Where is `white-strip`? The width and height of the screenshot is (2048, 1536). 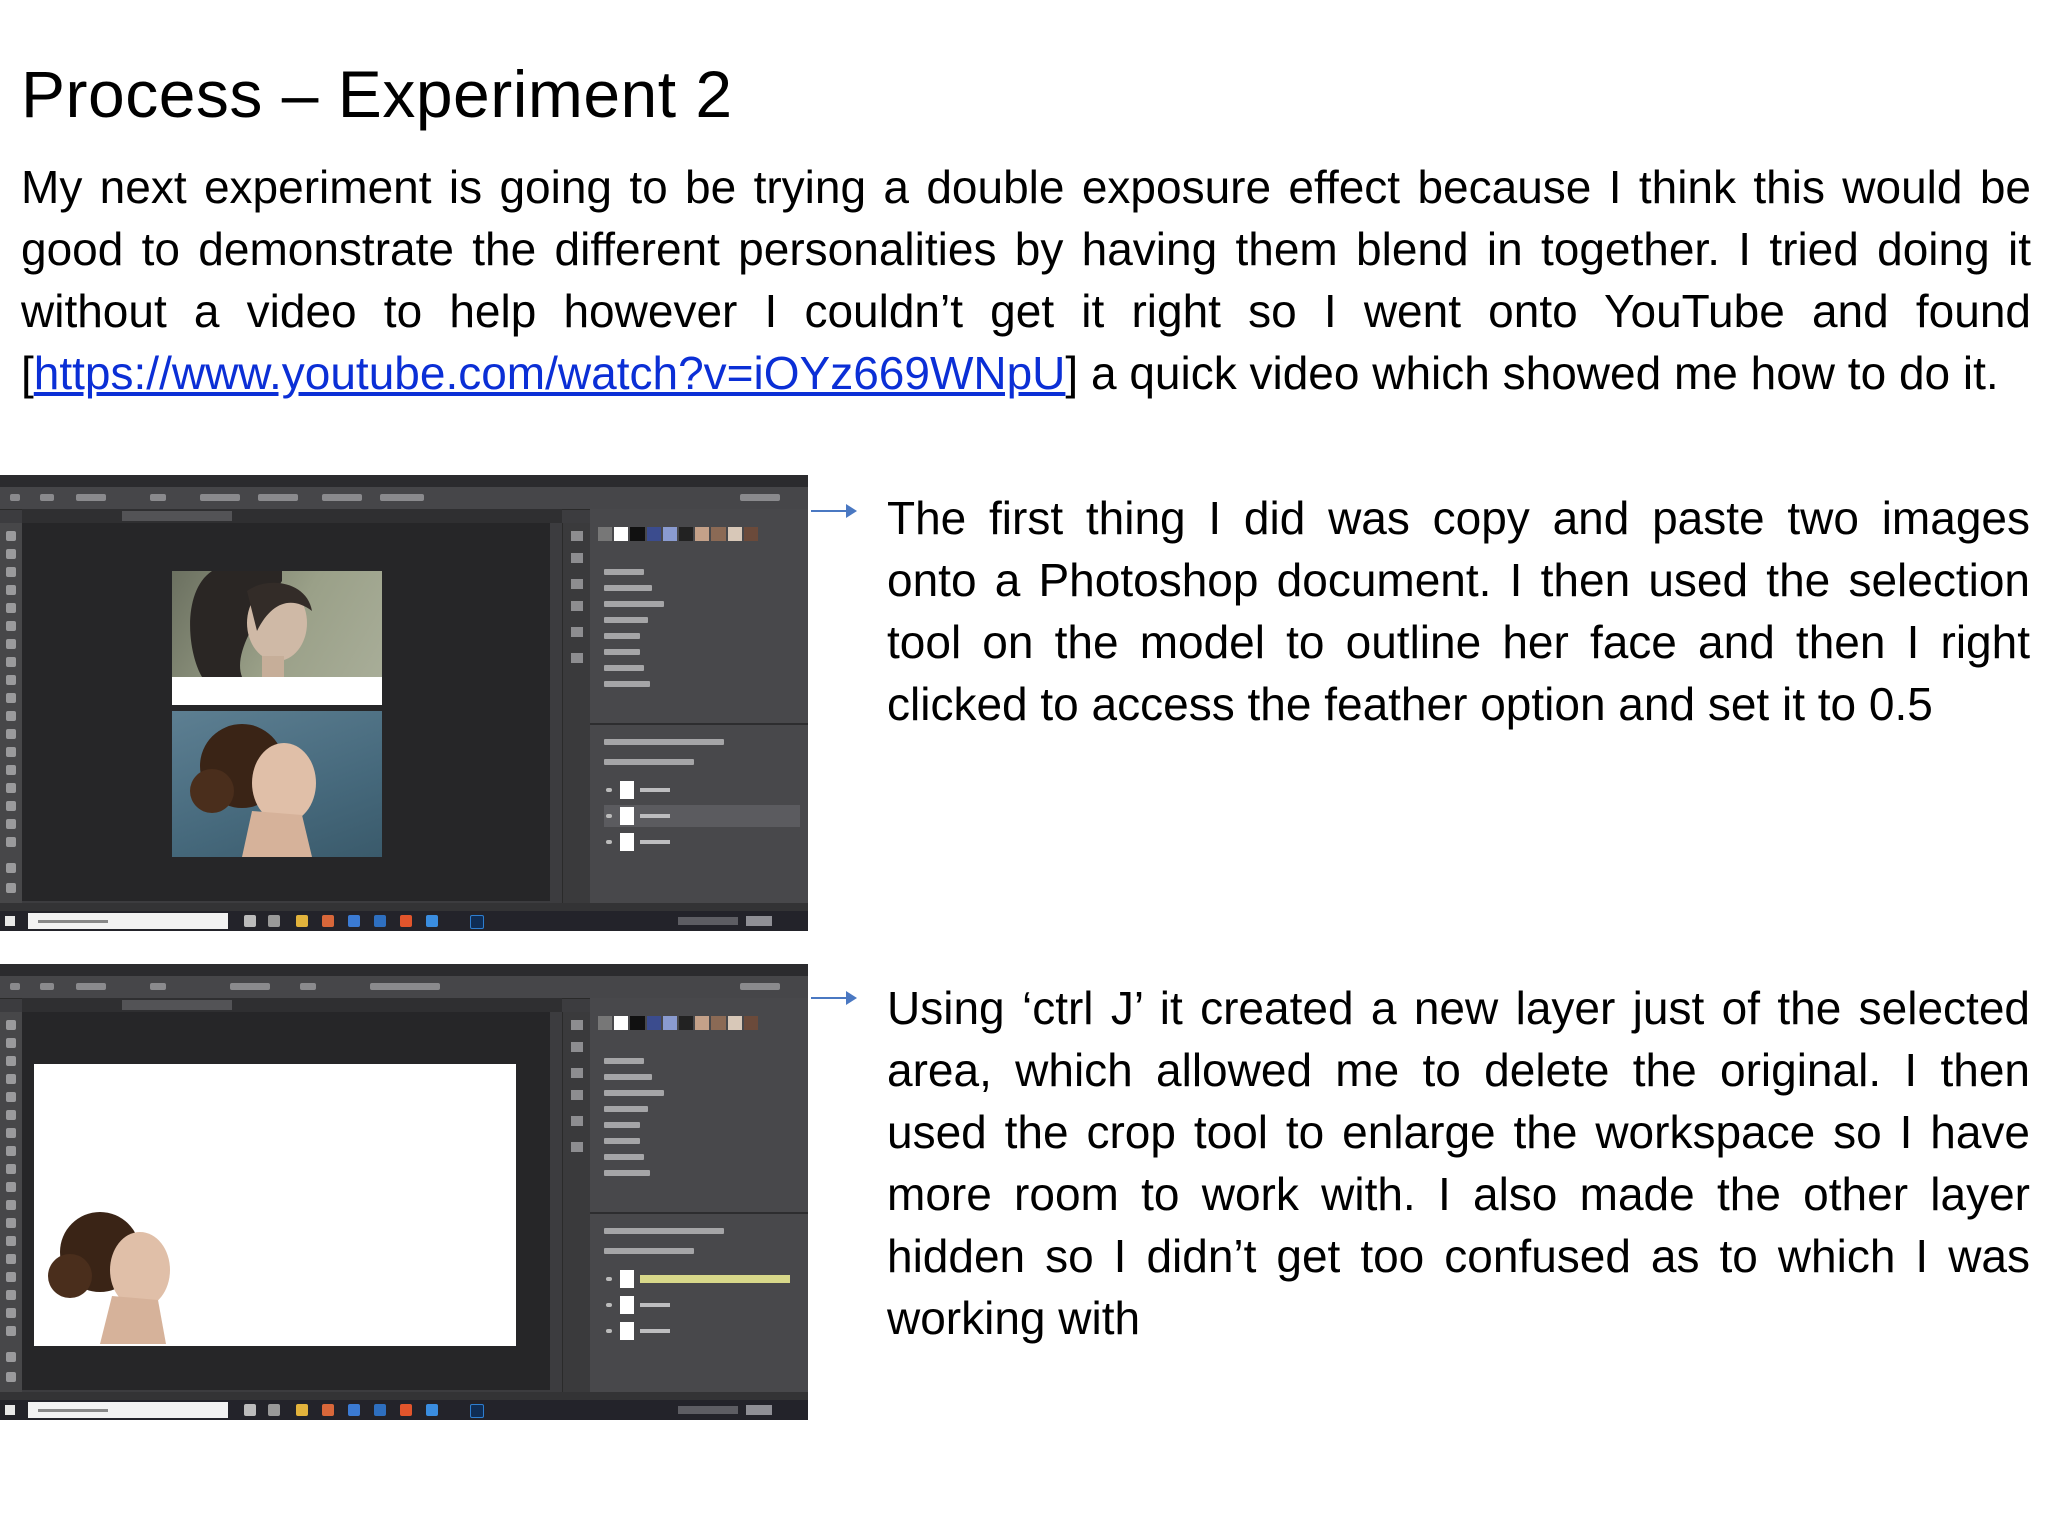
white-strip is located at coordinates (277, 691).